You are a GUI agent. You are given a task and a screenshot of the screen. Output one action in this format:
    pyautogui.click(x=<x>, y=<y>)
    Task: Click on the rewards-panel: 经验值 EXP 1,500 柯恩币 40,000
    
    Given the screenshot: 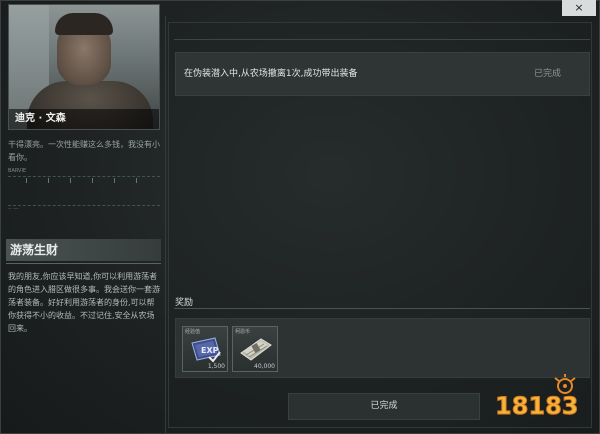 What is the action you would take?
    pyautogui.click(x=382, y=348)
    